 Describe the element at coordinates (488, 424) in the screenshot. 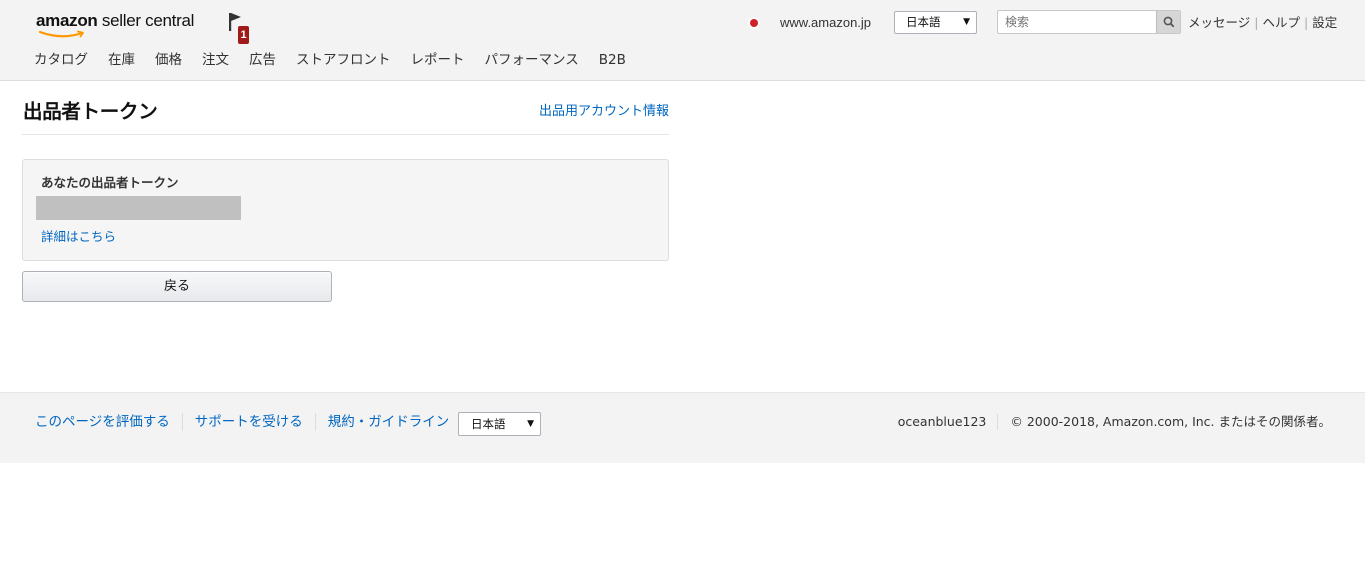

I see `footer-language-value: 日本語` at that location.